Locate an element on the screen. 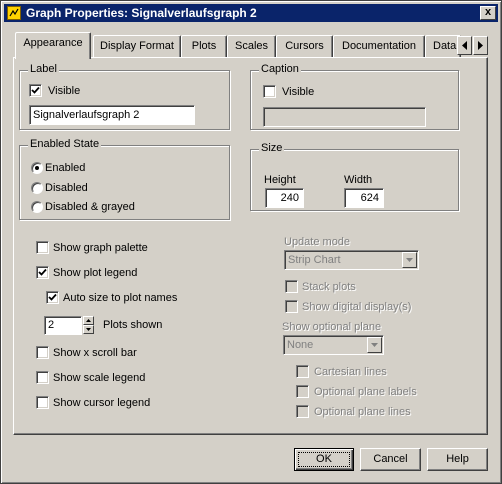 This screenshot has height=484, width=502. plane-labels-label: Optional plane labels is located at coordinates (365, 392).